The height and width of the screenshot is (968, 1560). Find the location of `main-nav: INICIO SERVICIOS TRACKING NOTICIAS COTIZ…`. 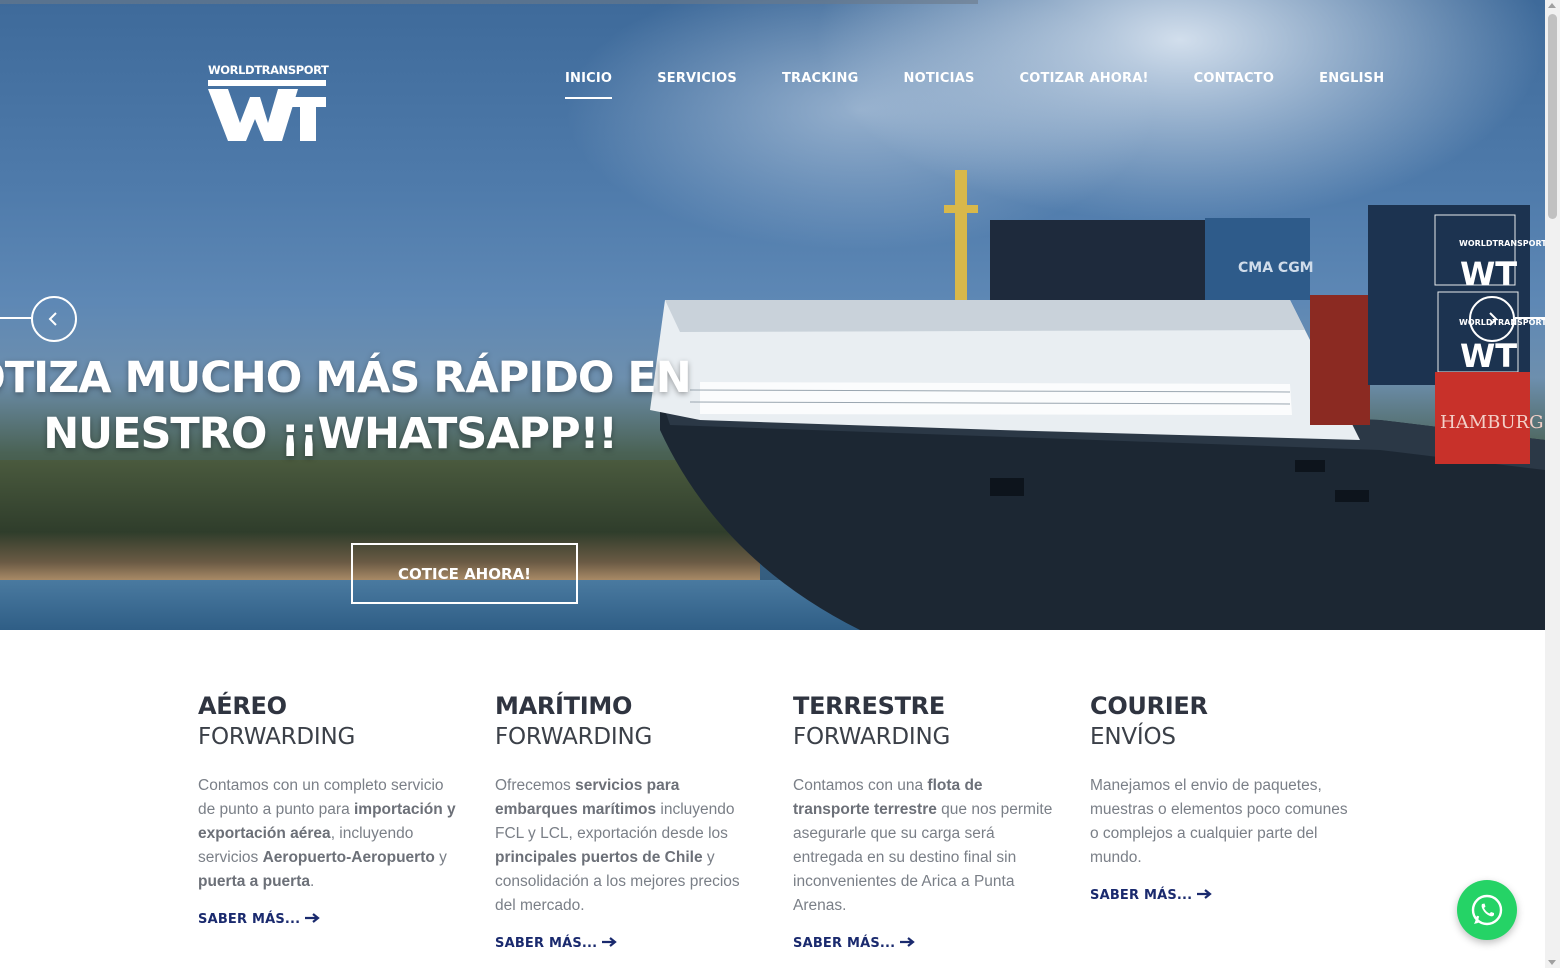

main-nav: INICIO SERVICIOS TRACKING NOTICIAS COTIZ… is located at coordinates (997, 86).